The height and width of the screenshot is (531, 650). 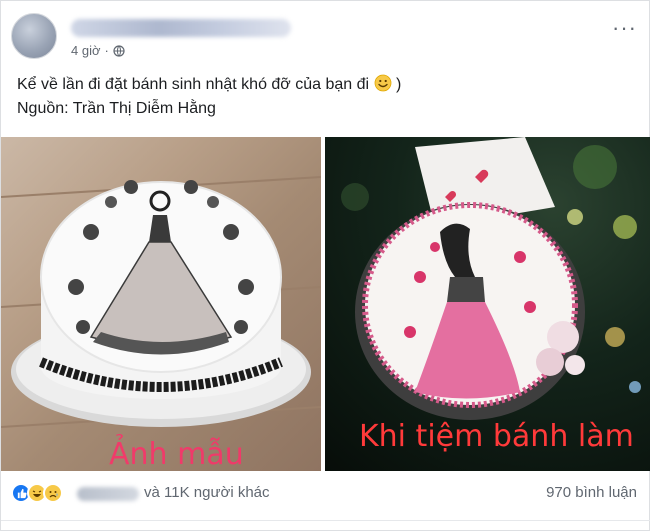 I want to click on post-footer: và 11K người khác 970 bình luận, so click(x=325, y=496).